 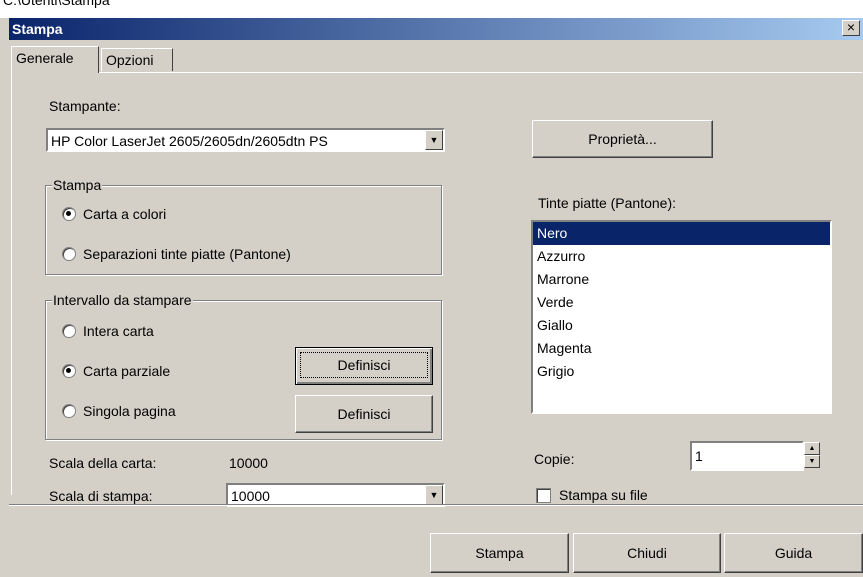 What do you see at coordinates (122, 300) in the screenshot?
I see `print-range-legend: Intervallo da stampare` at bounding box center [122, 300].